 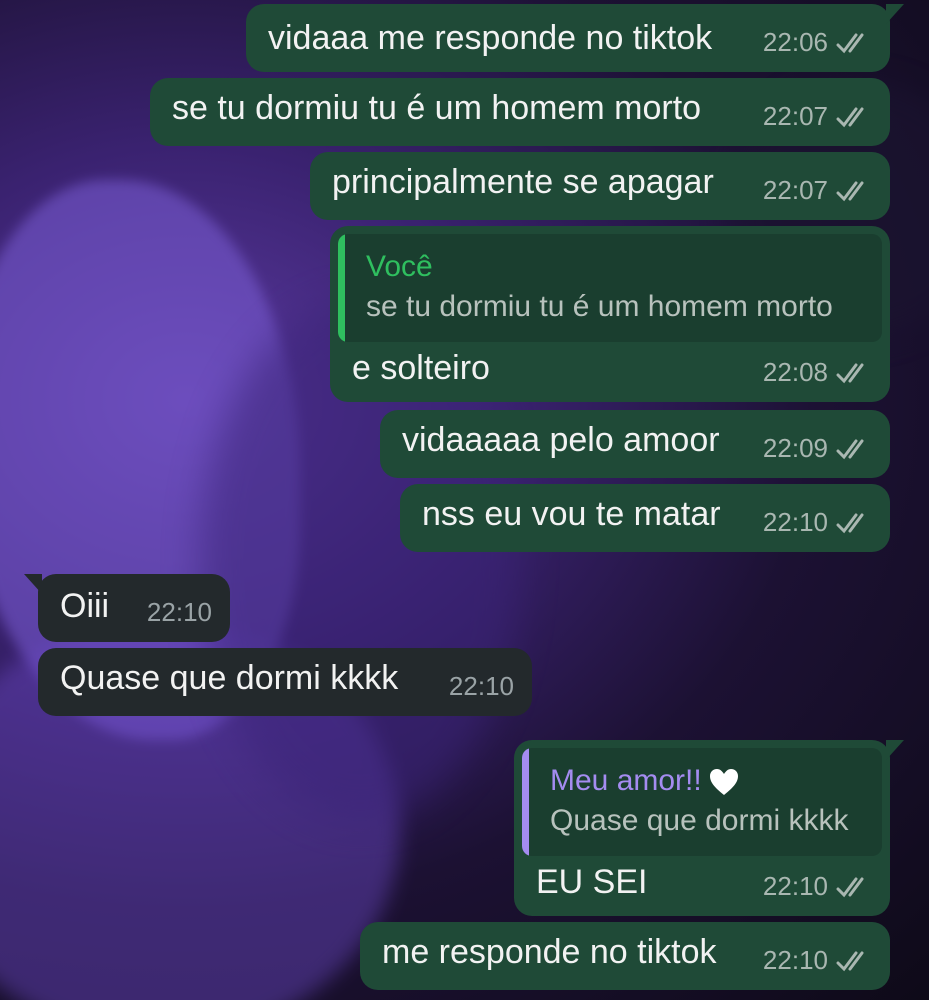 What do you see at coordinates (571, 514) in the screenshot?
I see `message-text: nss eu vou te matar` at bounding box center [571, 514].